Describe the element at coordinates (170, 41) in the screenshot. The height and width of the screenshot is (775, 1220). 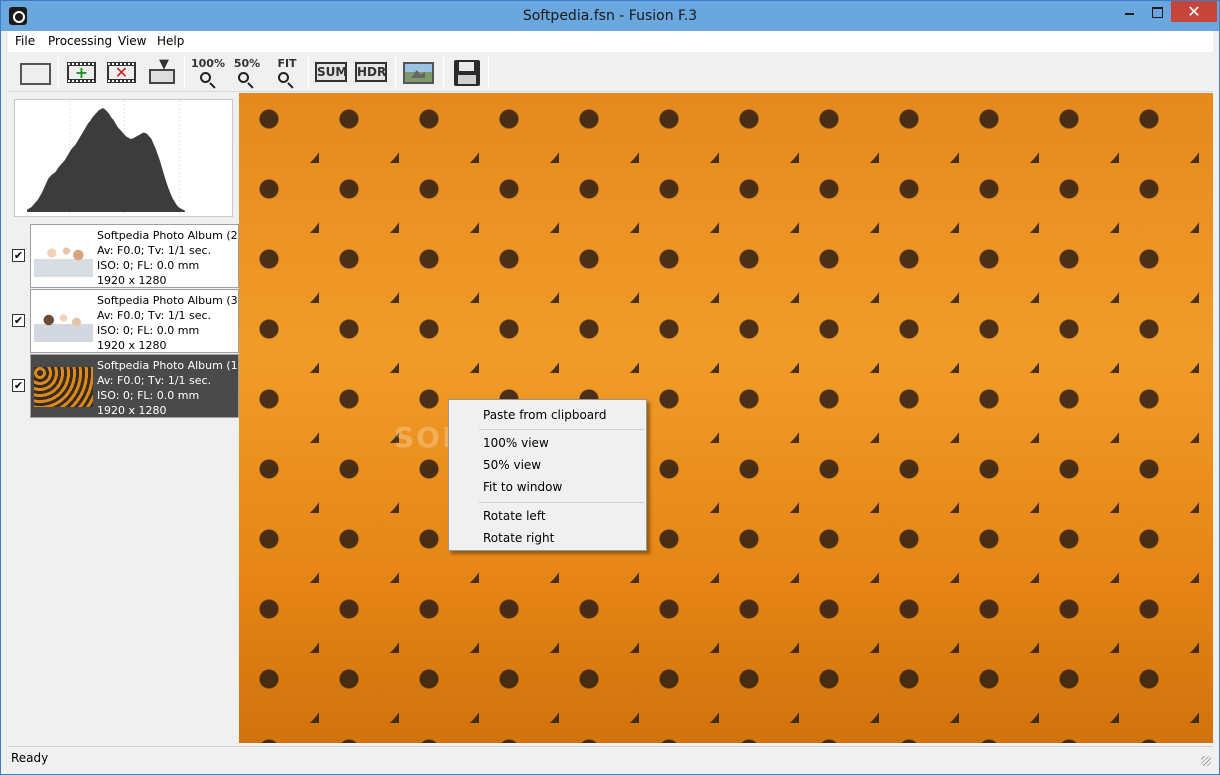
I see `menu-help: Help` at that location.